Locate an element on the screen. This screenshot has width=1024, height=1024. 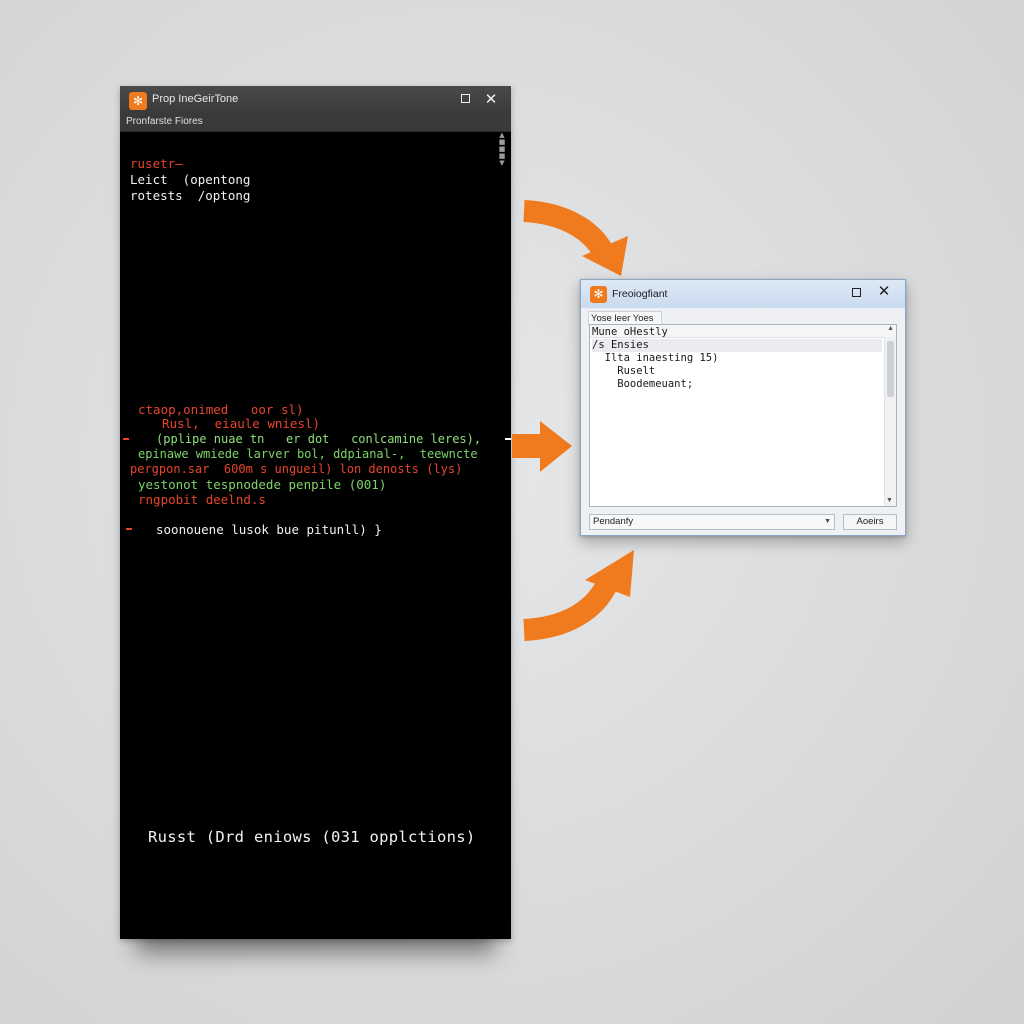
scrollbar-icon: ▲ ■ ■ ■ ▼ is located at coordinates (502, 150).